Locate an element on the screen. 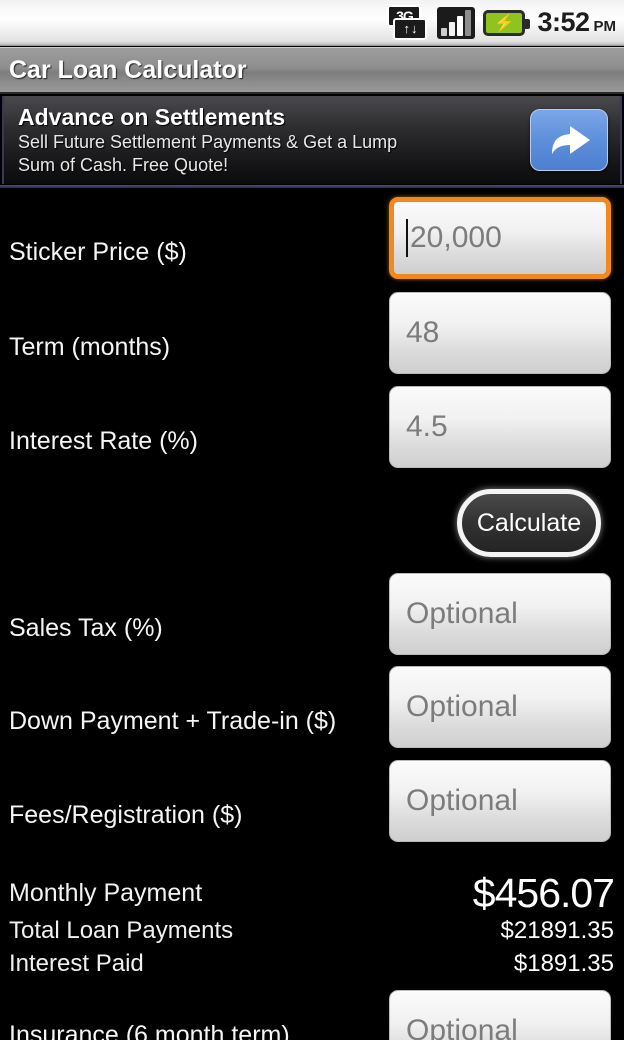  result-monthly-payment: Monthly Payment $456.07 is located at coordinates (312, 892).